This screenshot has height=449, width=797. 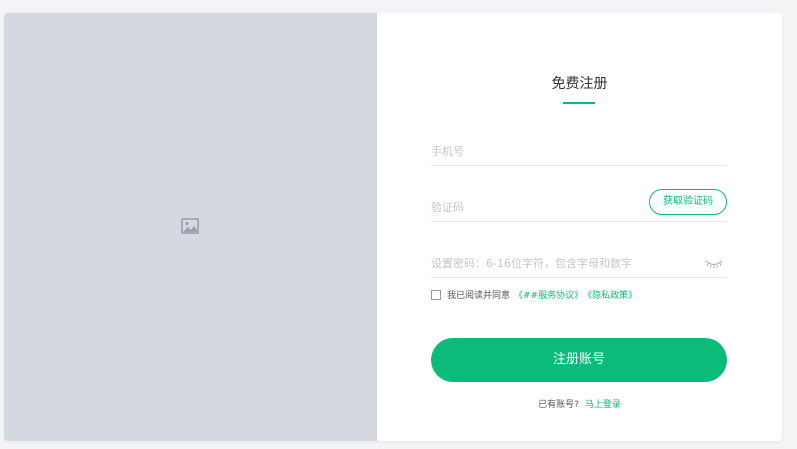 What do you see at coordinates (579, 103) in the screenshot?
I see `title-underline` at bounding box center [579, 103].